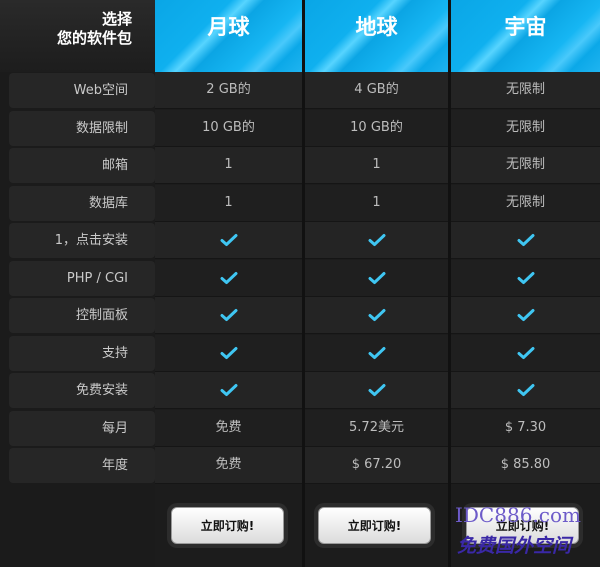  Describe the element at coordinates (376, 465) in the screenshot. I see `value-cell: $ 67.20` at that location.